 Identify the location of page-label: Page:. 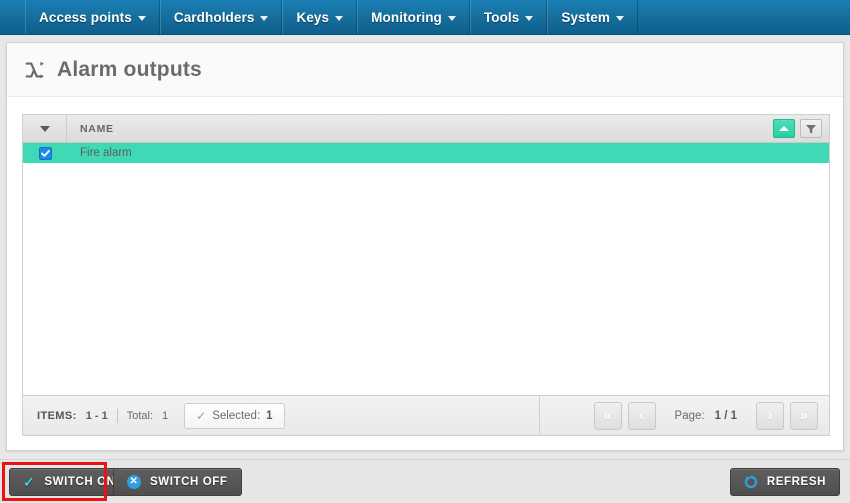
(689, 415).